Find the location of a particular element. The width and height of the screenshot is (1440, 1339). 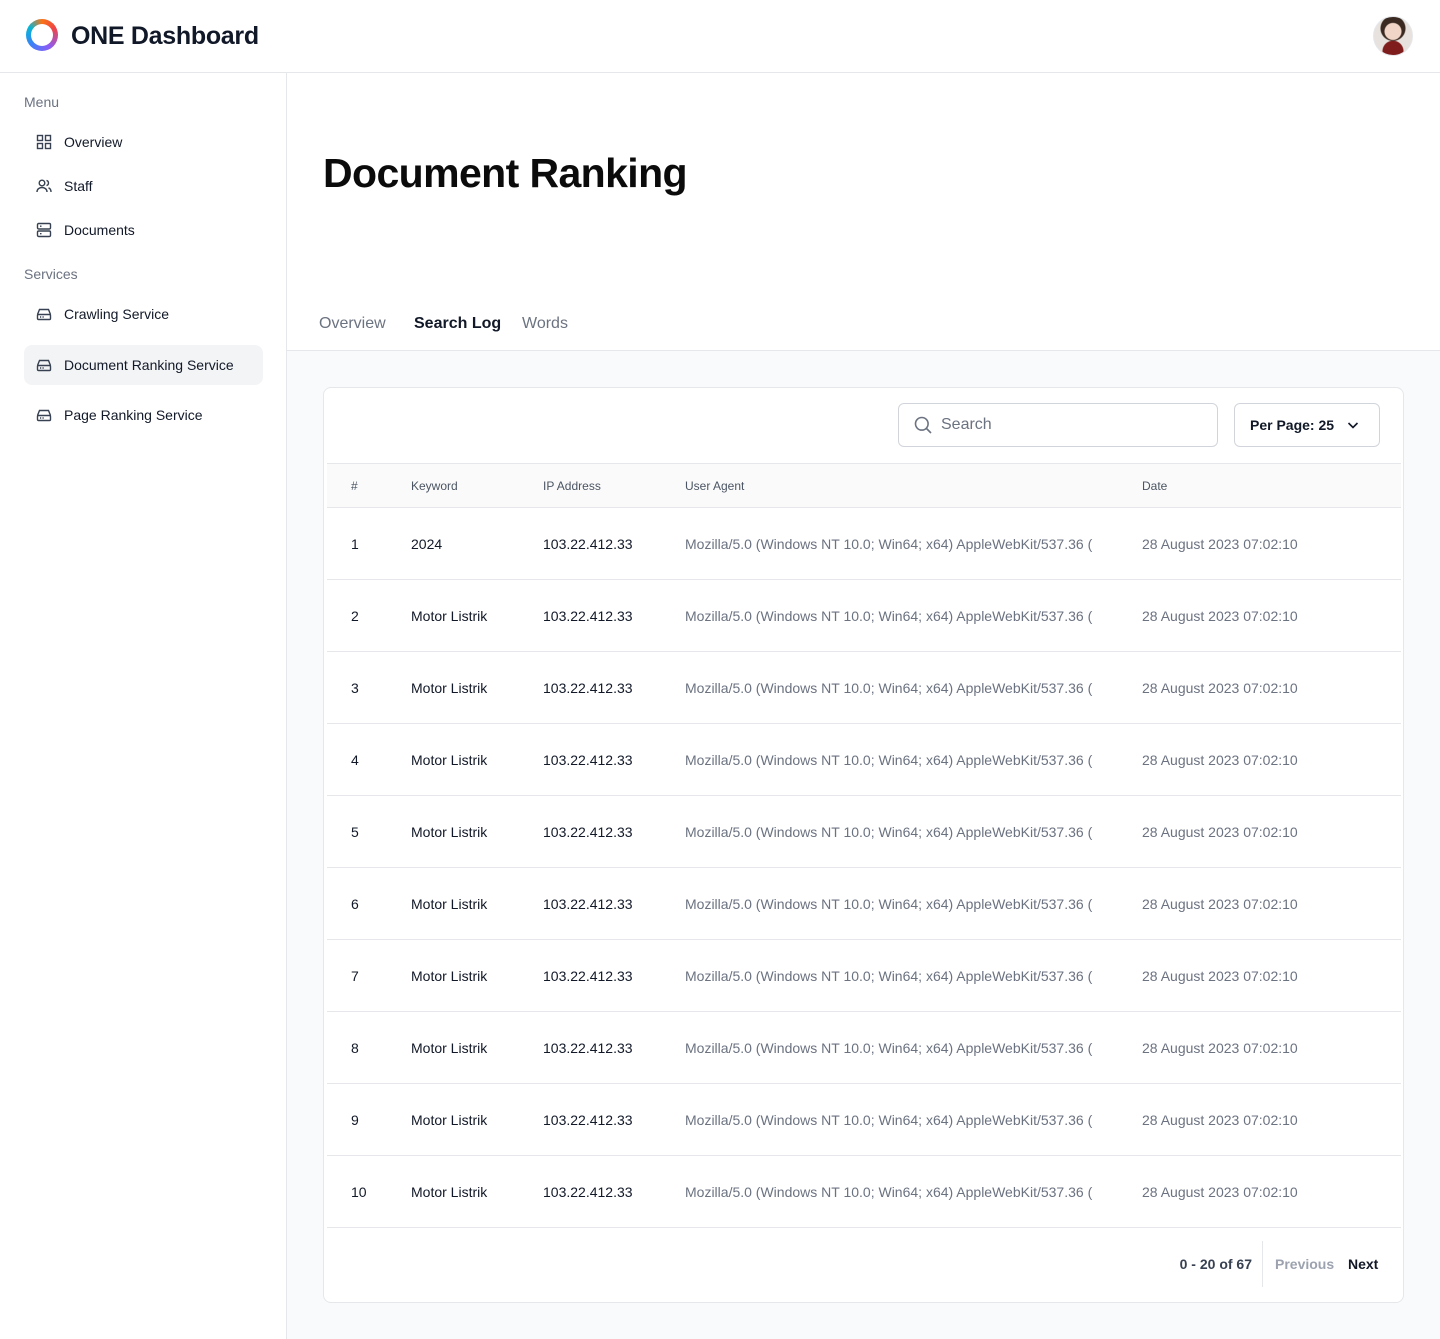

cell-number: 7 is located at coordinates (369, 975).